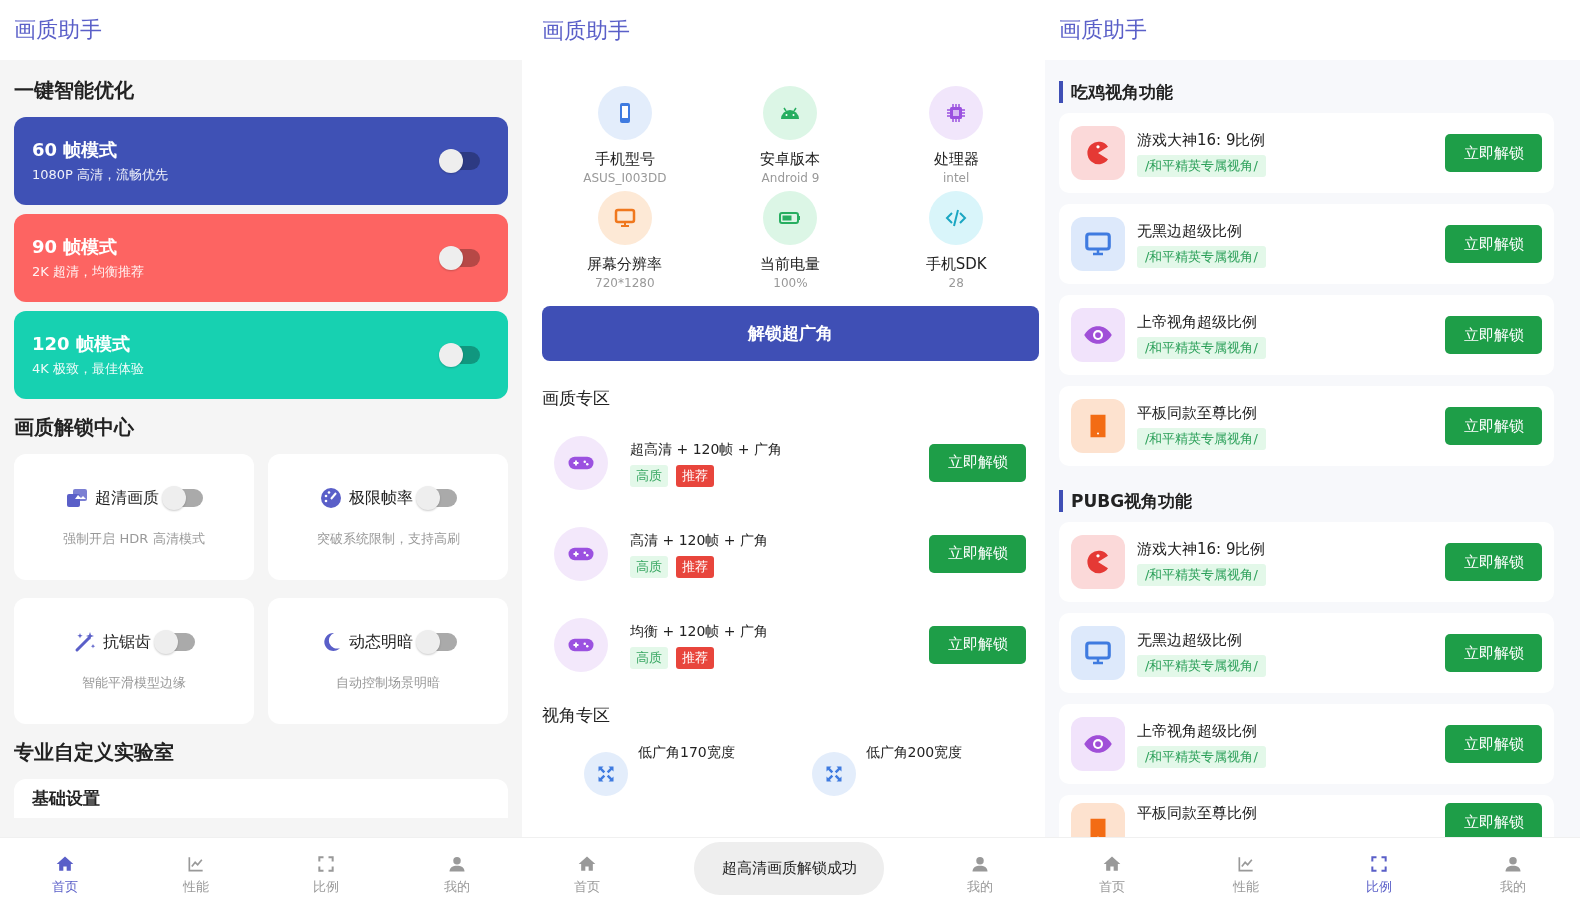 This screenshot has width=1580, height=911. I want to click on info-value: Android 9, so click(790, 178).